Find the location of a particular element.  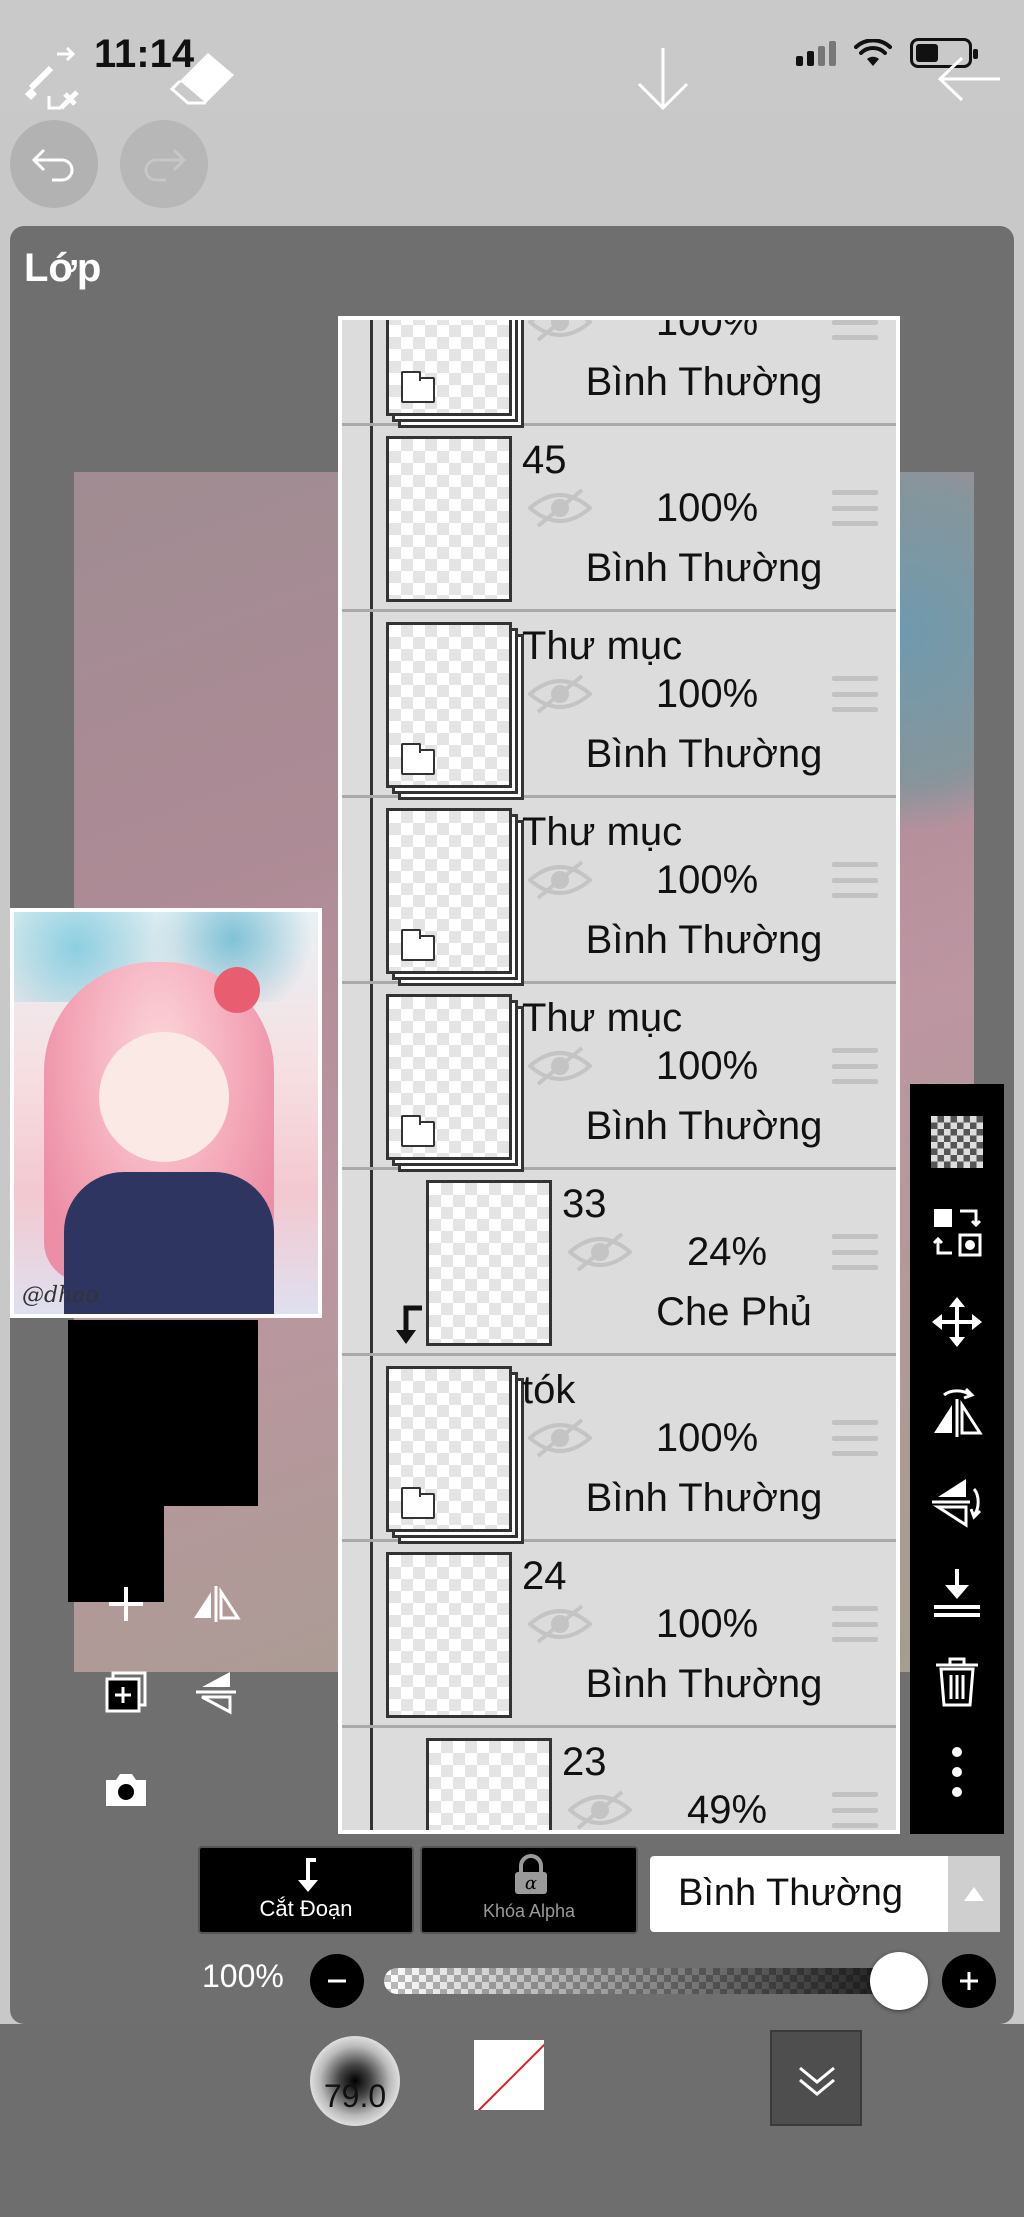

layer-row: 33 24% Che Phủ is located at coordinates (619, 1263).